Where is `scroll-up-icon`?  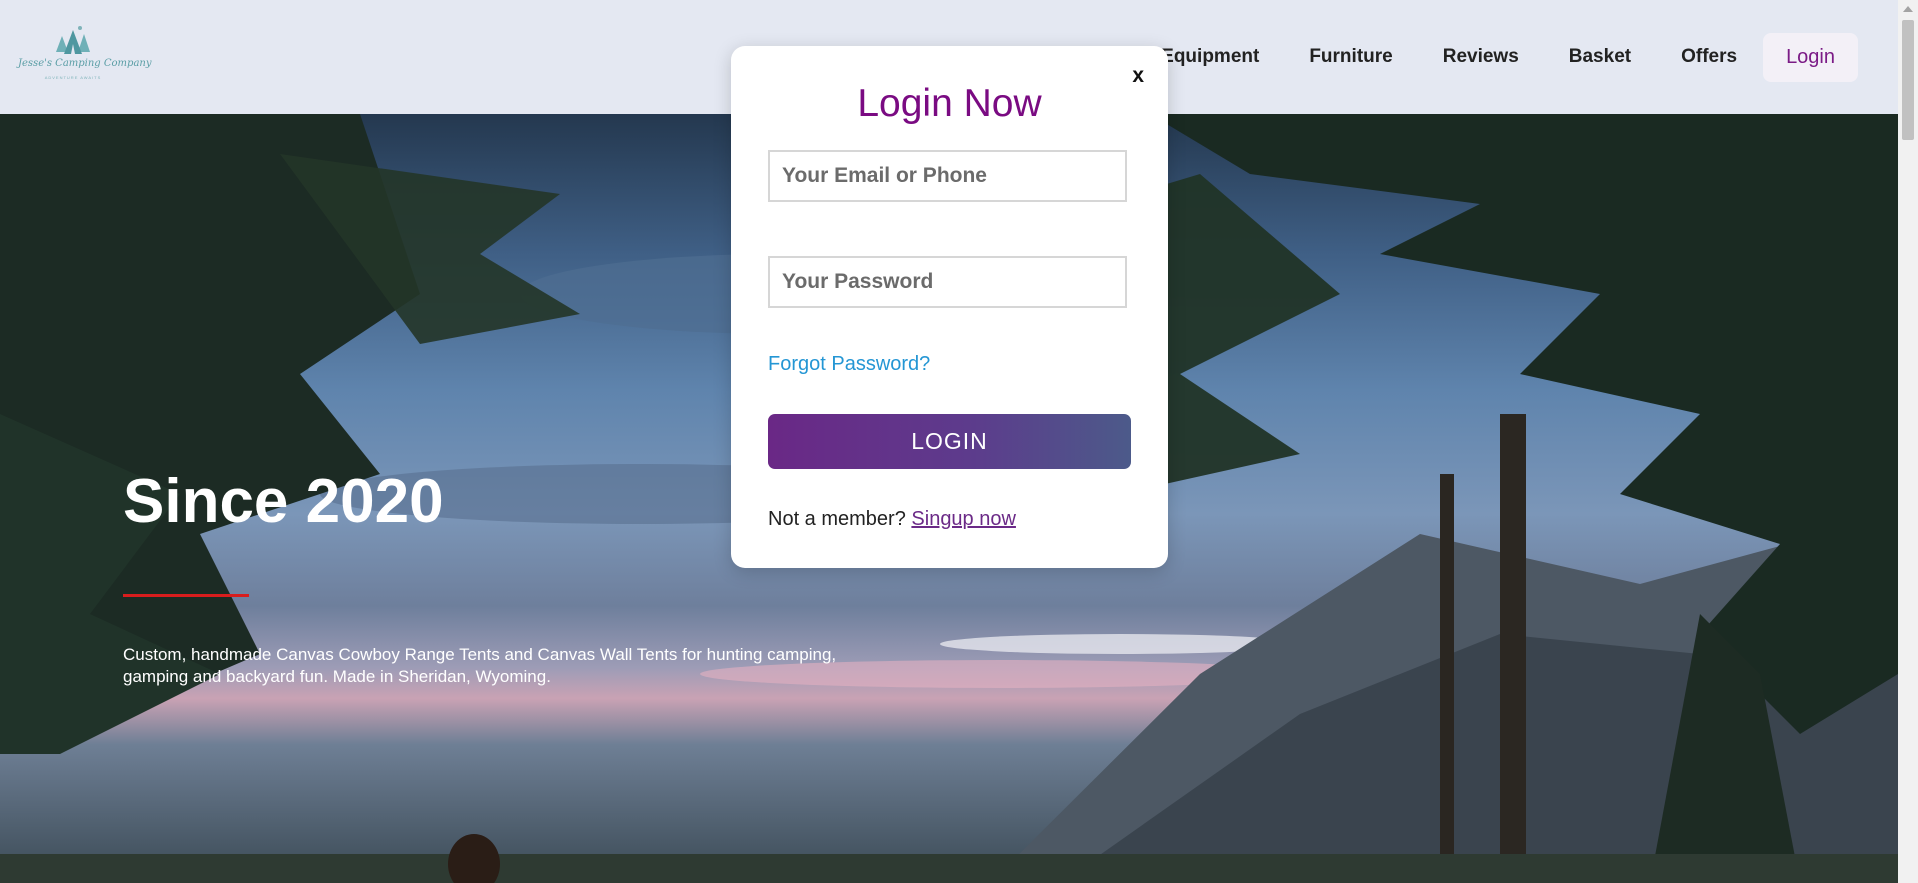 scroll-up-icon is located at coordinates (1908, 9).